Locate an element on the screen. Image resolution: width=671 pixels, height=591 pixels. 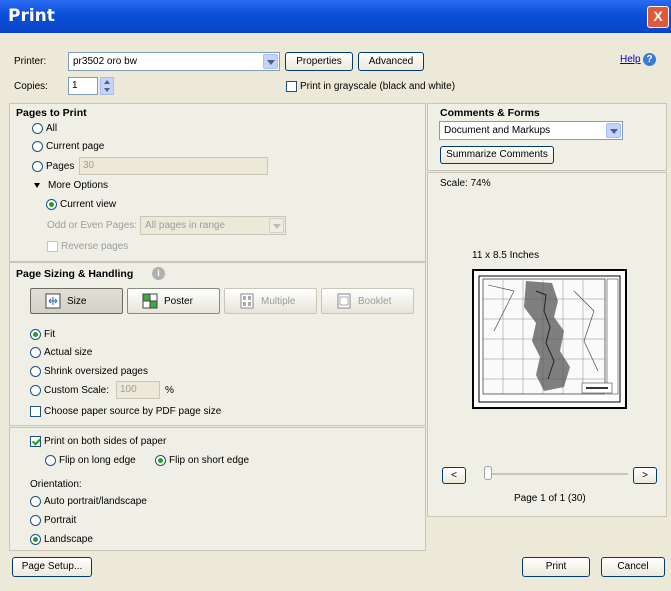
map-preview-thumbnail is located at coordinates (549, 339).